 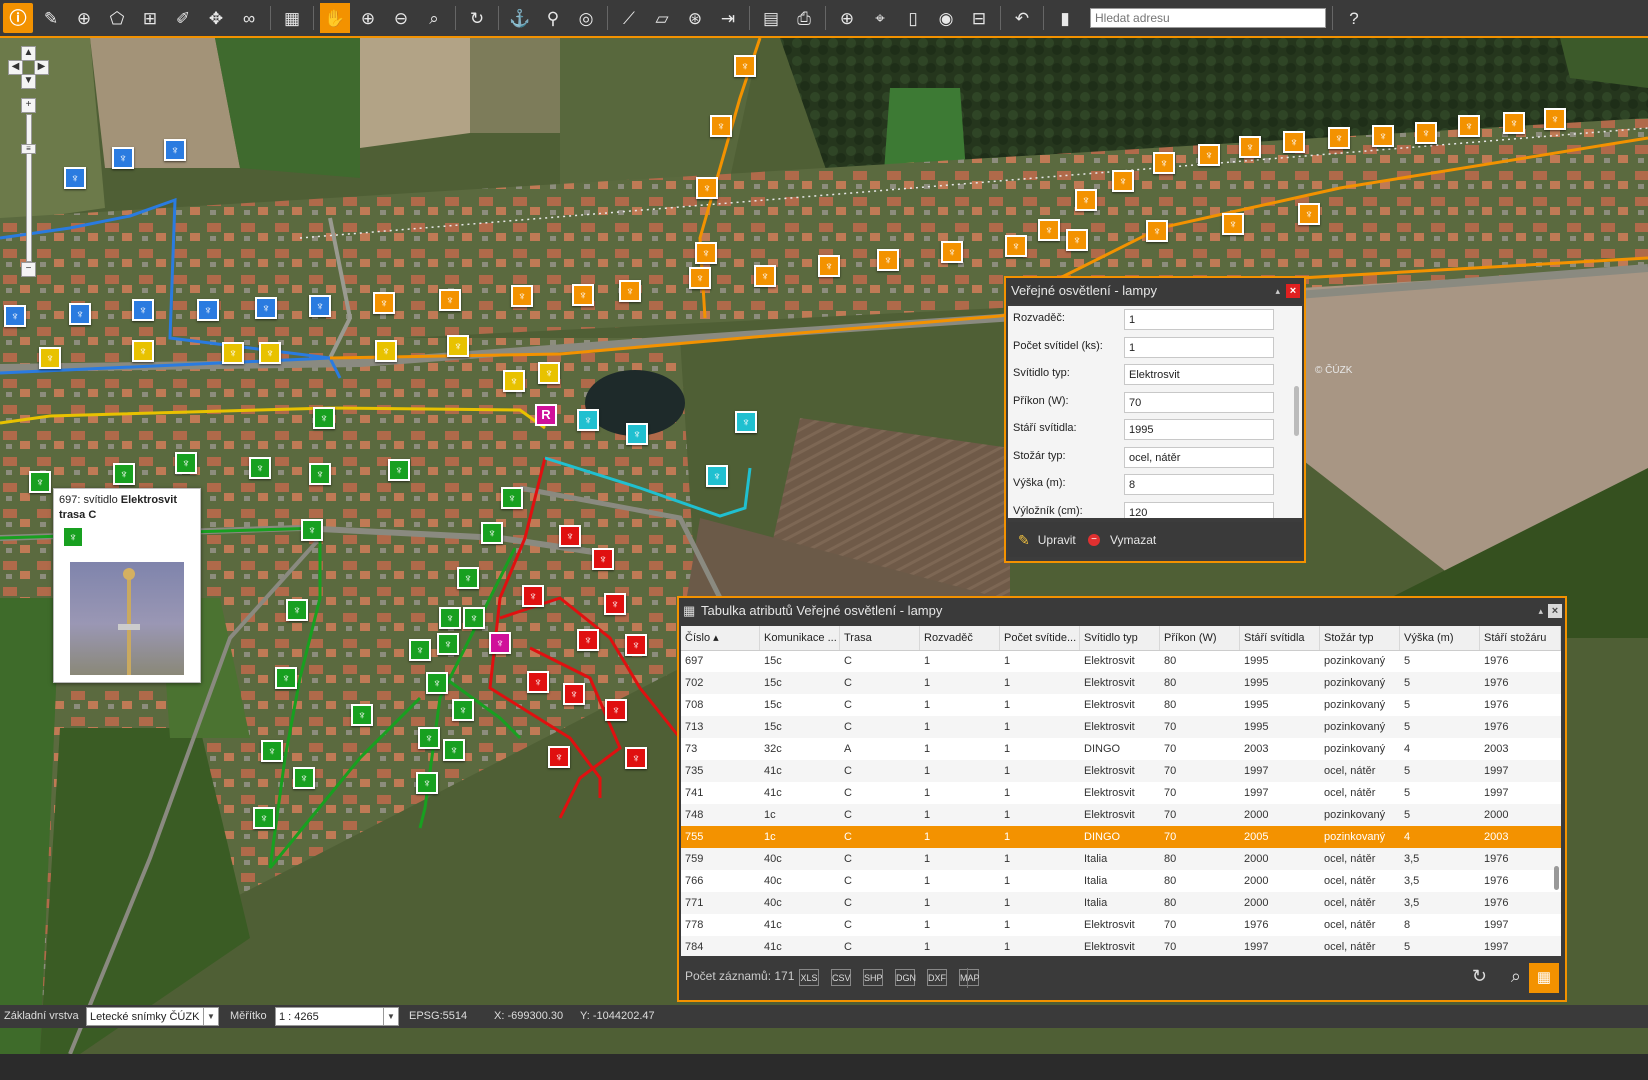 What do you see at coordinates (728, 18) in the screenshot?
I see `export-icon: ⇥` at bounding box center [728, 18].